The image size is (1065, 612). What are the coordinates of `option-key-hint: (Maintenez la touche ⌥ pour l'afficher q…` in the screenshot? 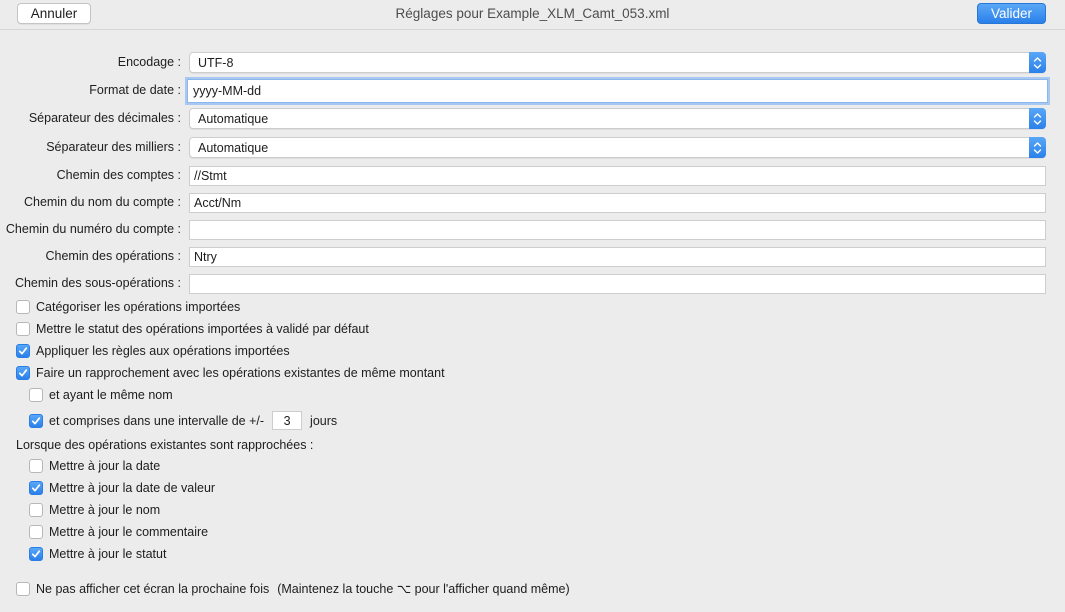 It's located at (423, 589).